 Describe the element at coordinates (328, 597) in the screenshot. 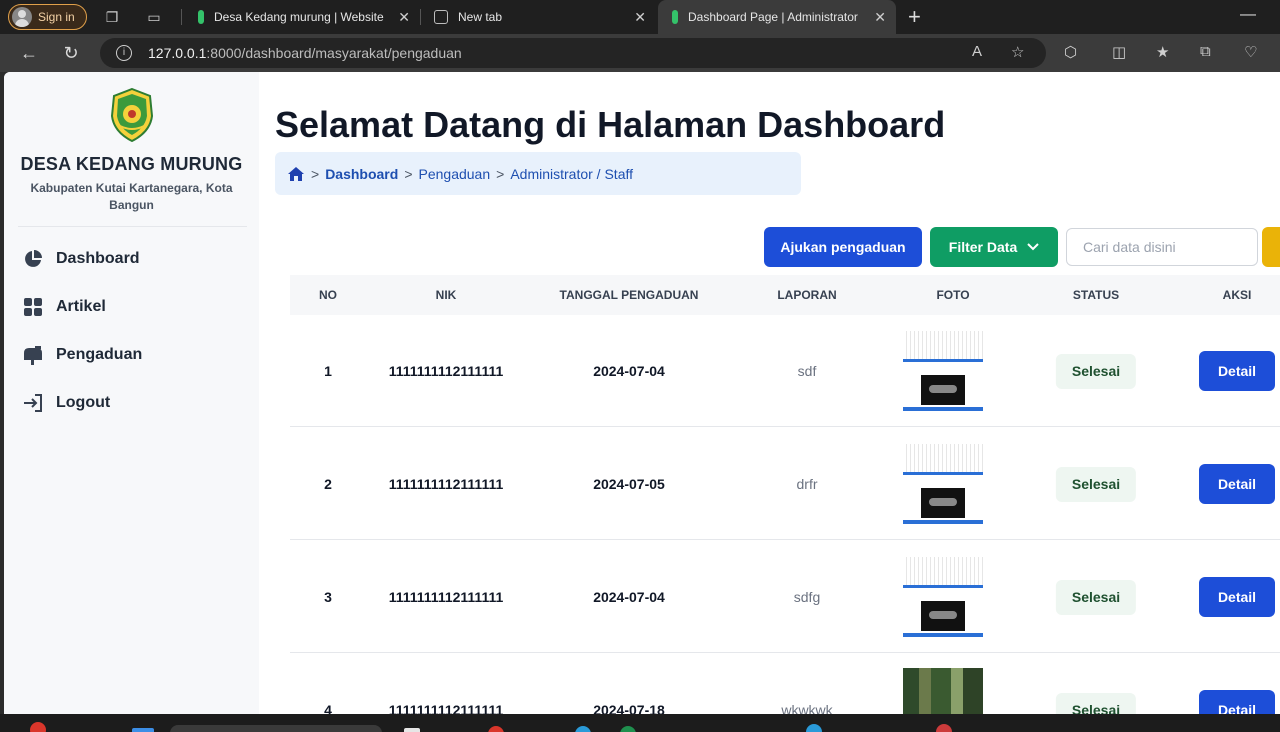

I see `row-number: 3` at that location.